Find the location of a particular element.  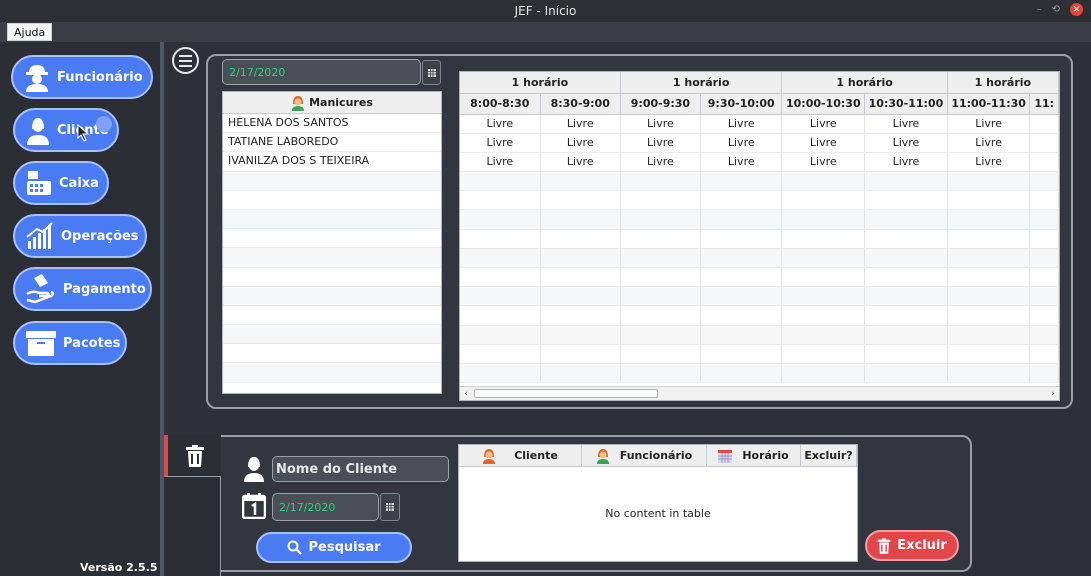

hover-indicator is located at coordinates (104, 124).